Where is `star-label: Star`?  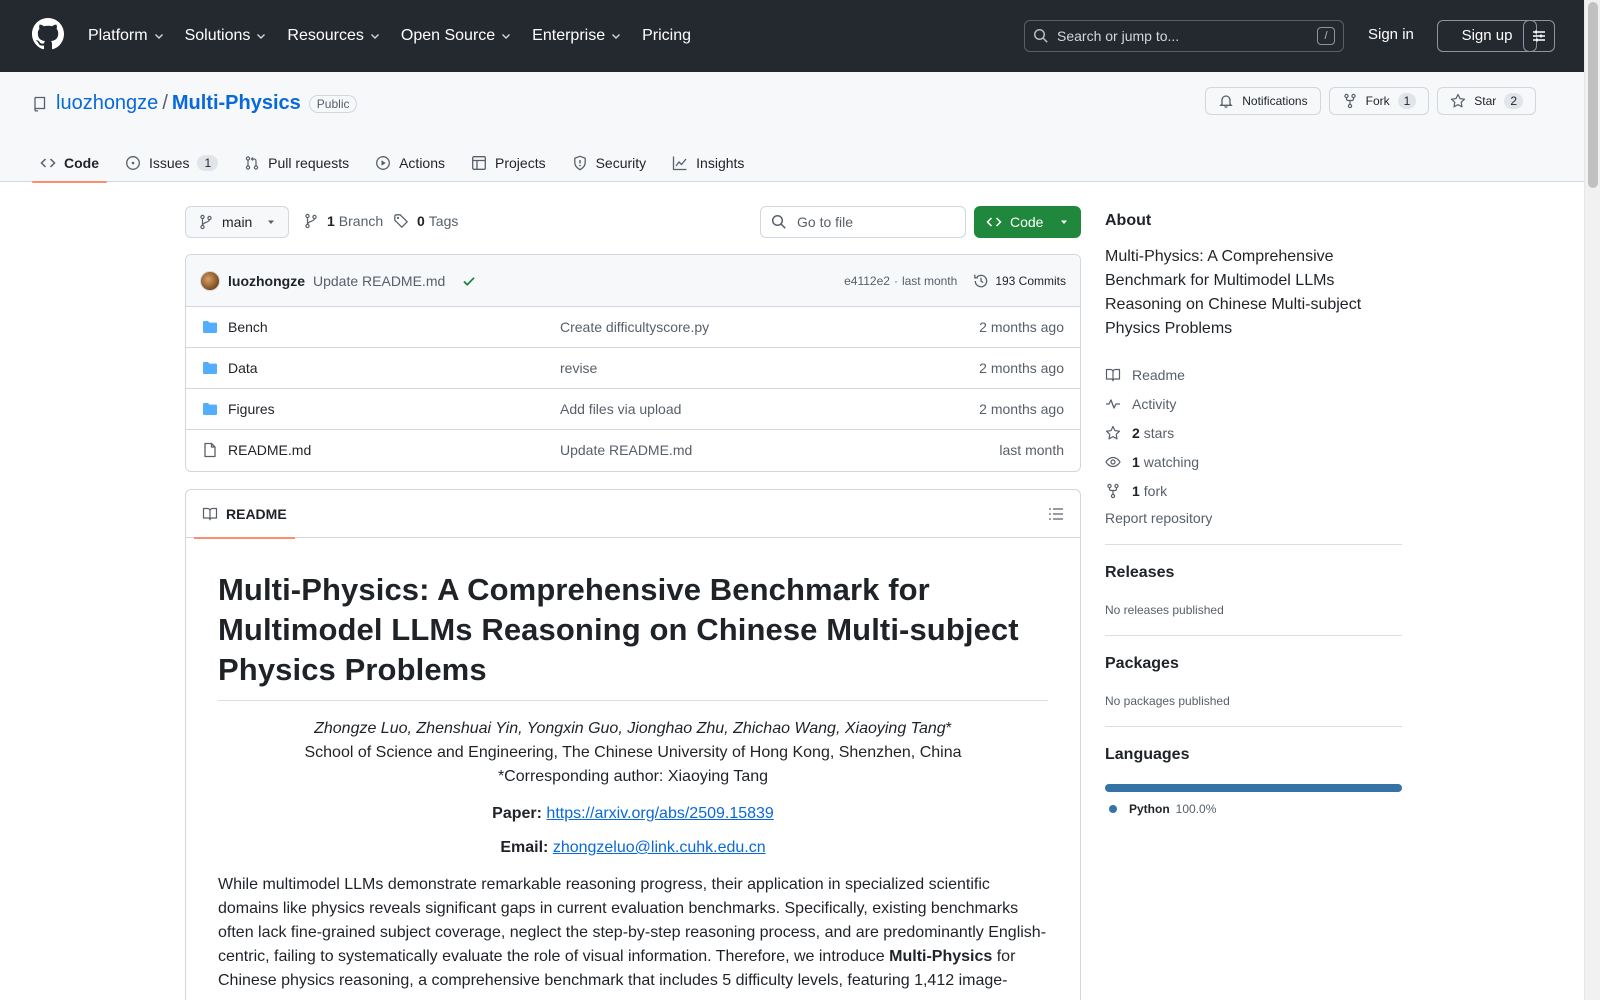 star-label: Star is located at coordinates (1485, 101).